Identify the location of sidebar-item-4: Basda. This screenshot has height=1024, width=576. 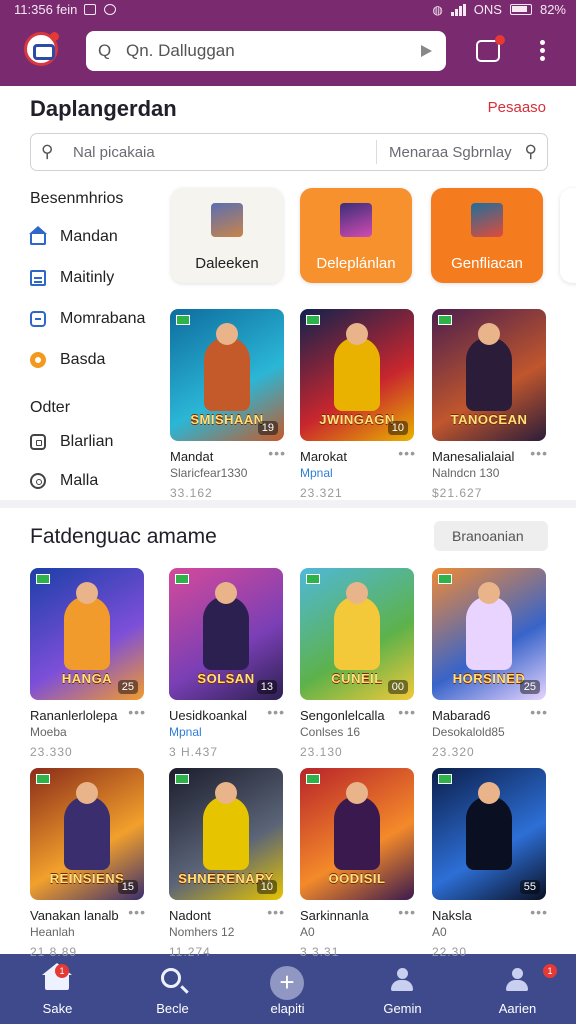
(67, 360).